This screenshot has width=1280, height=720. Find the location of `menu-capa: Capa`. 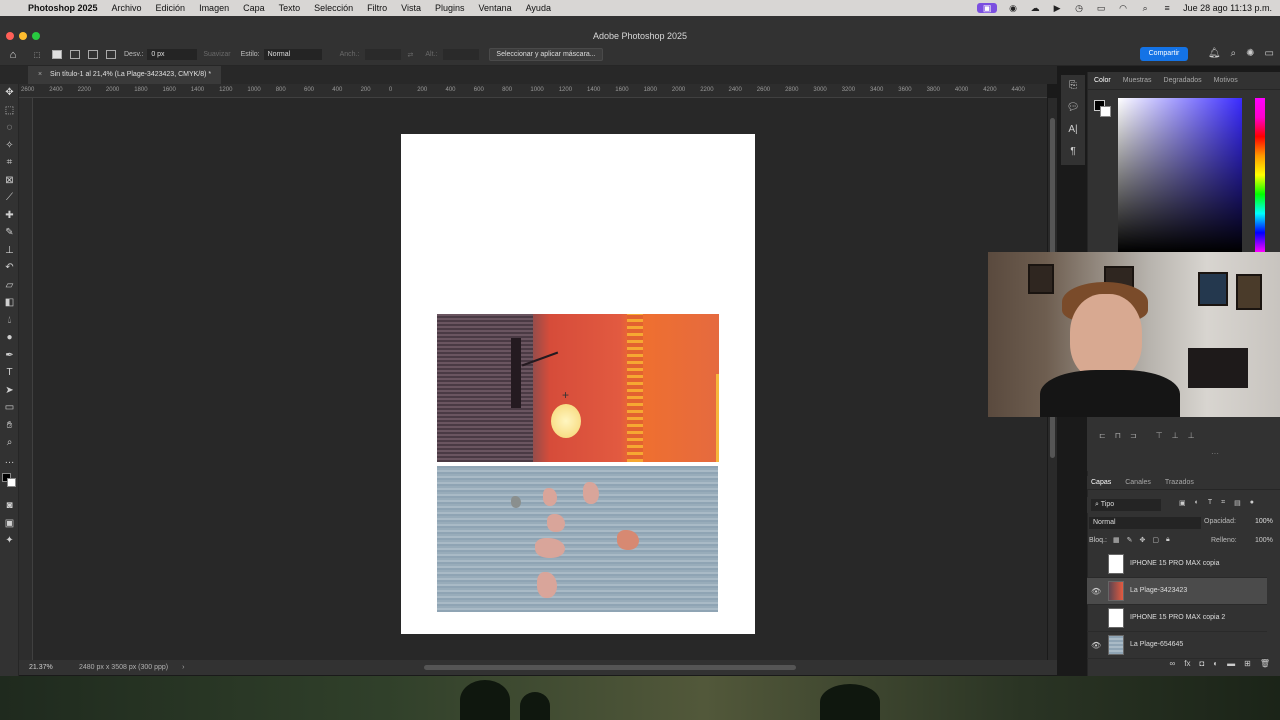

menu-capa: Capa is located at coordinates (254, 8).